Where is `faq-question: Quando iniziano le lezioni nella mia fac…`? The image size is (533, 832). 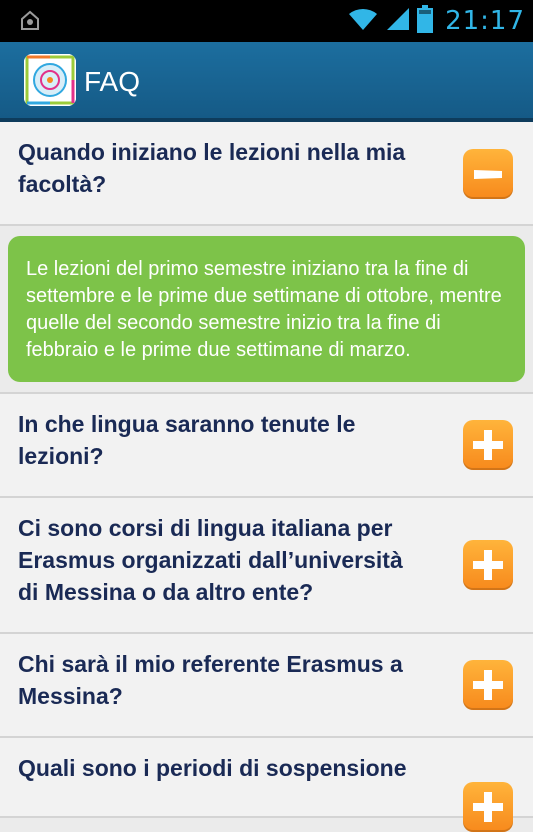
faq-question: Quando iniziano le lezioni nella mia fac… is located at coordinates (212, 168).